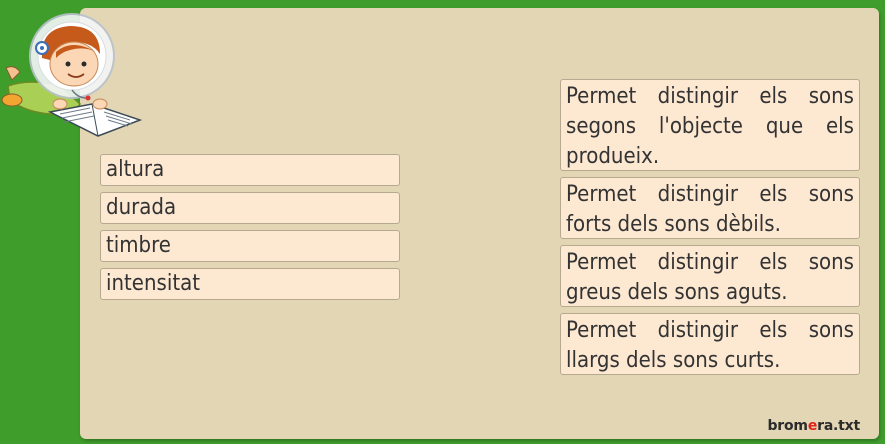 This screenshot has width=885, height=444. I want to click on term-intensitat: intensitat, so click(250, 284).